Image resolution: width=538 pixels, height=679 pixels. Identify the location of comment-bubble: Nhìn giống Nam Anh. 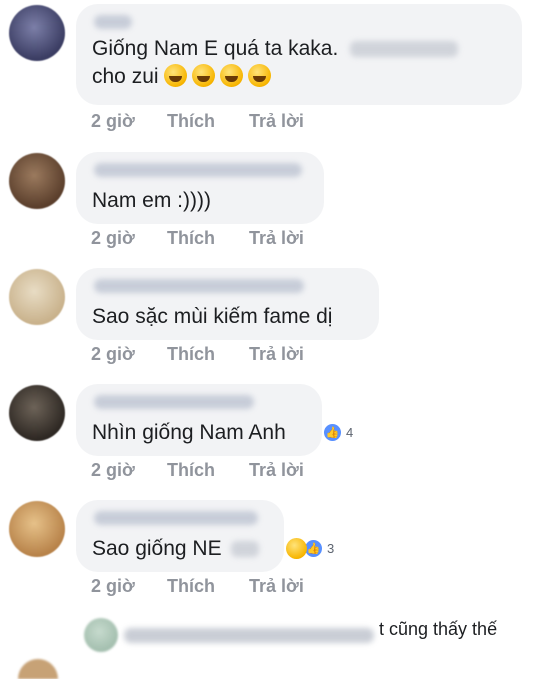
(199, 420).